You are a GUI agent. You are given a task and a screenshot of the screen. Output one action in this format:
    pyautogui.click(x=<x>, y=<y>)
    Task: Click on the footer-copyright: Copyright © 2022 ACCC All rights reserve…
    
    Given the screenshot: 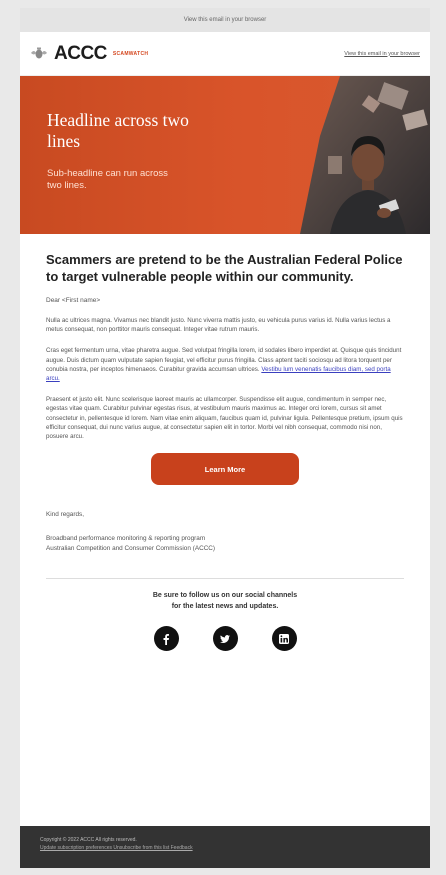 What is the action you would take?
    pyautogui.click(x=88, y=840)
    